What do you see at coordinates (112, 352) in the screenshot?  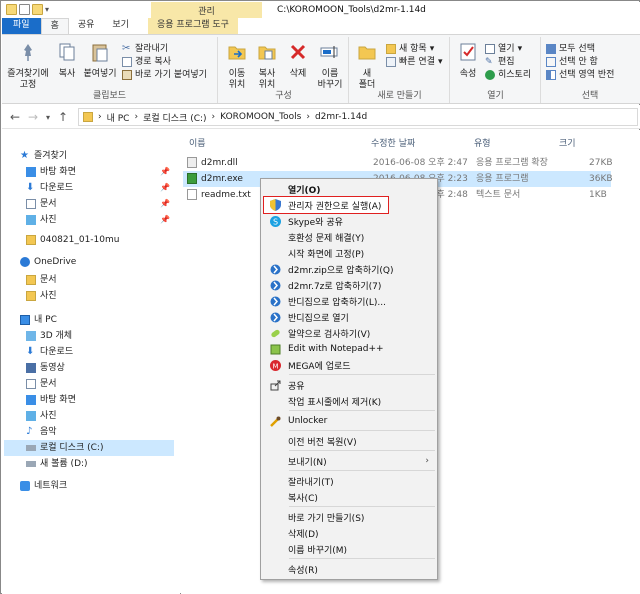 I see `nav-pc-downloads: ⬇ 다운로드` at bounding box center [112, 352].